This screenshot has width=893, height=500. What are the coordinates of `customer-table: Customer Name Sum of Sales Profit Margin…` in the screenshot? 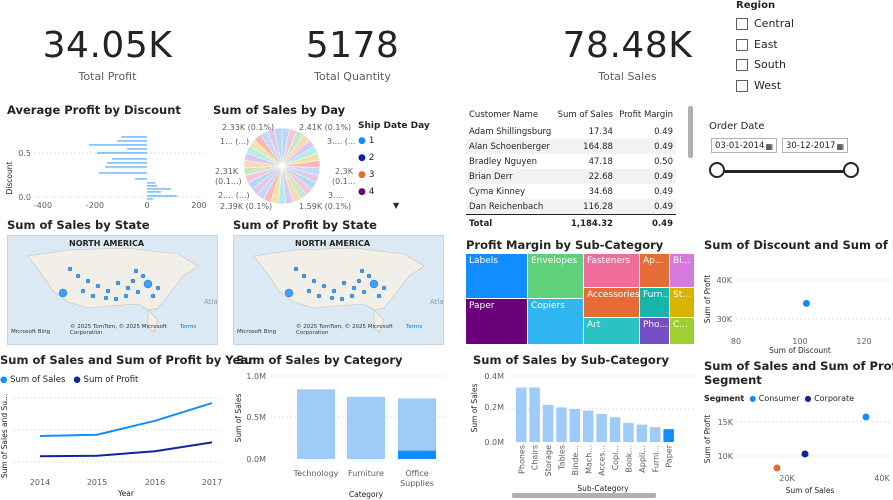 It's located at (573, 169).